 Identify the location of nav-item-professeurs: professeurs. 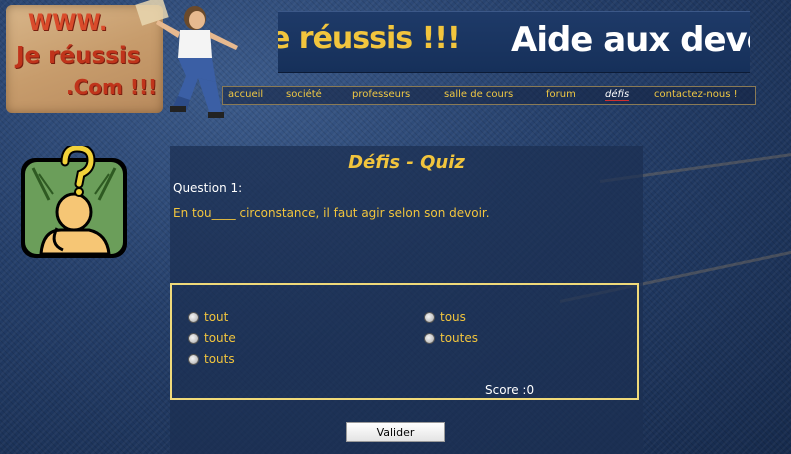
(381, 94).